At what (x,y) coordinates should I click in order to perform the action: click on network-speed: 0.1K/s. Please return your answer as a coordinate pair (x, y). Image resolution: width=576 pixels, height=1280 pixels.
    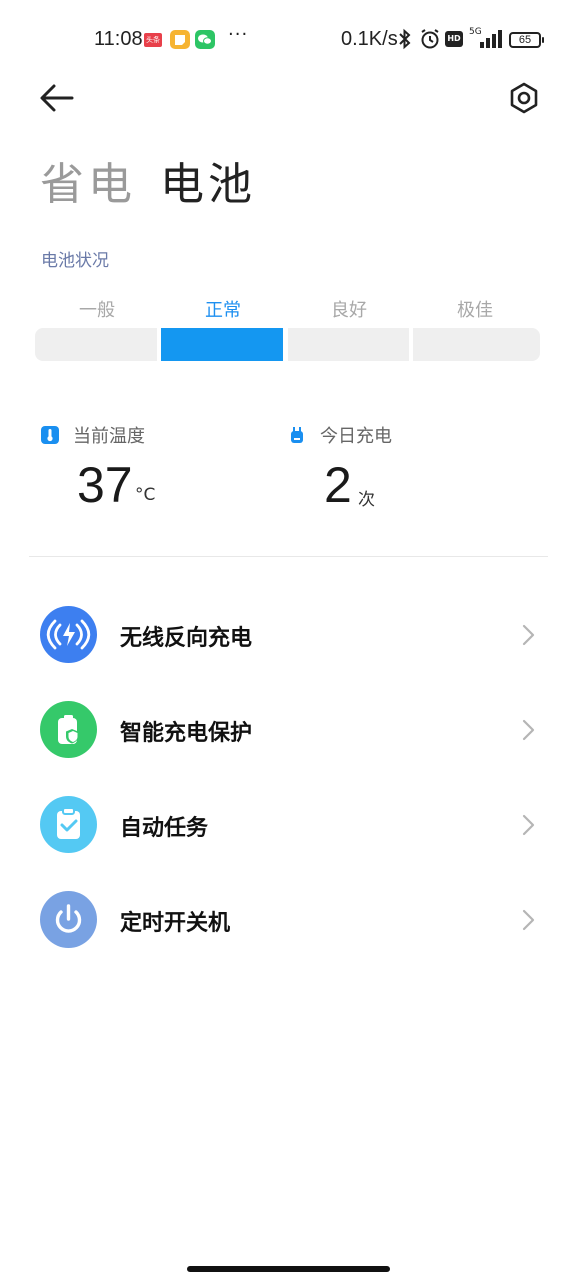
    Looking at the image, I should click on (369, 39).